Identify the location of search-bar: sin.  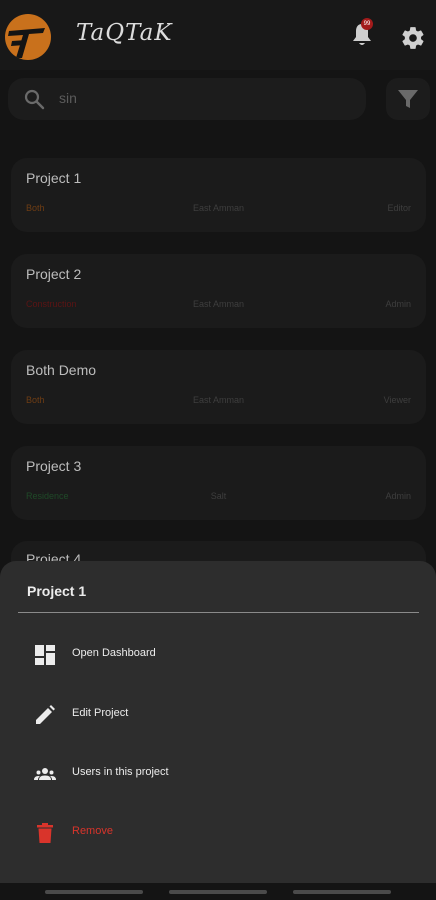
(187, 99).